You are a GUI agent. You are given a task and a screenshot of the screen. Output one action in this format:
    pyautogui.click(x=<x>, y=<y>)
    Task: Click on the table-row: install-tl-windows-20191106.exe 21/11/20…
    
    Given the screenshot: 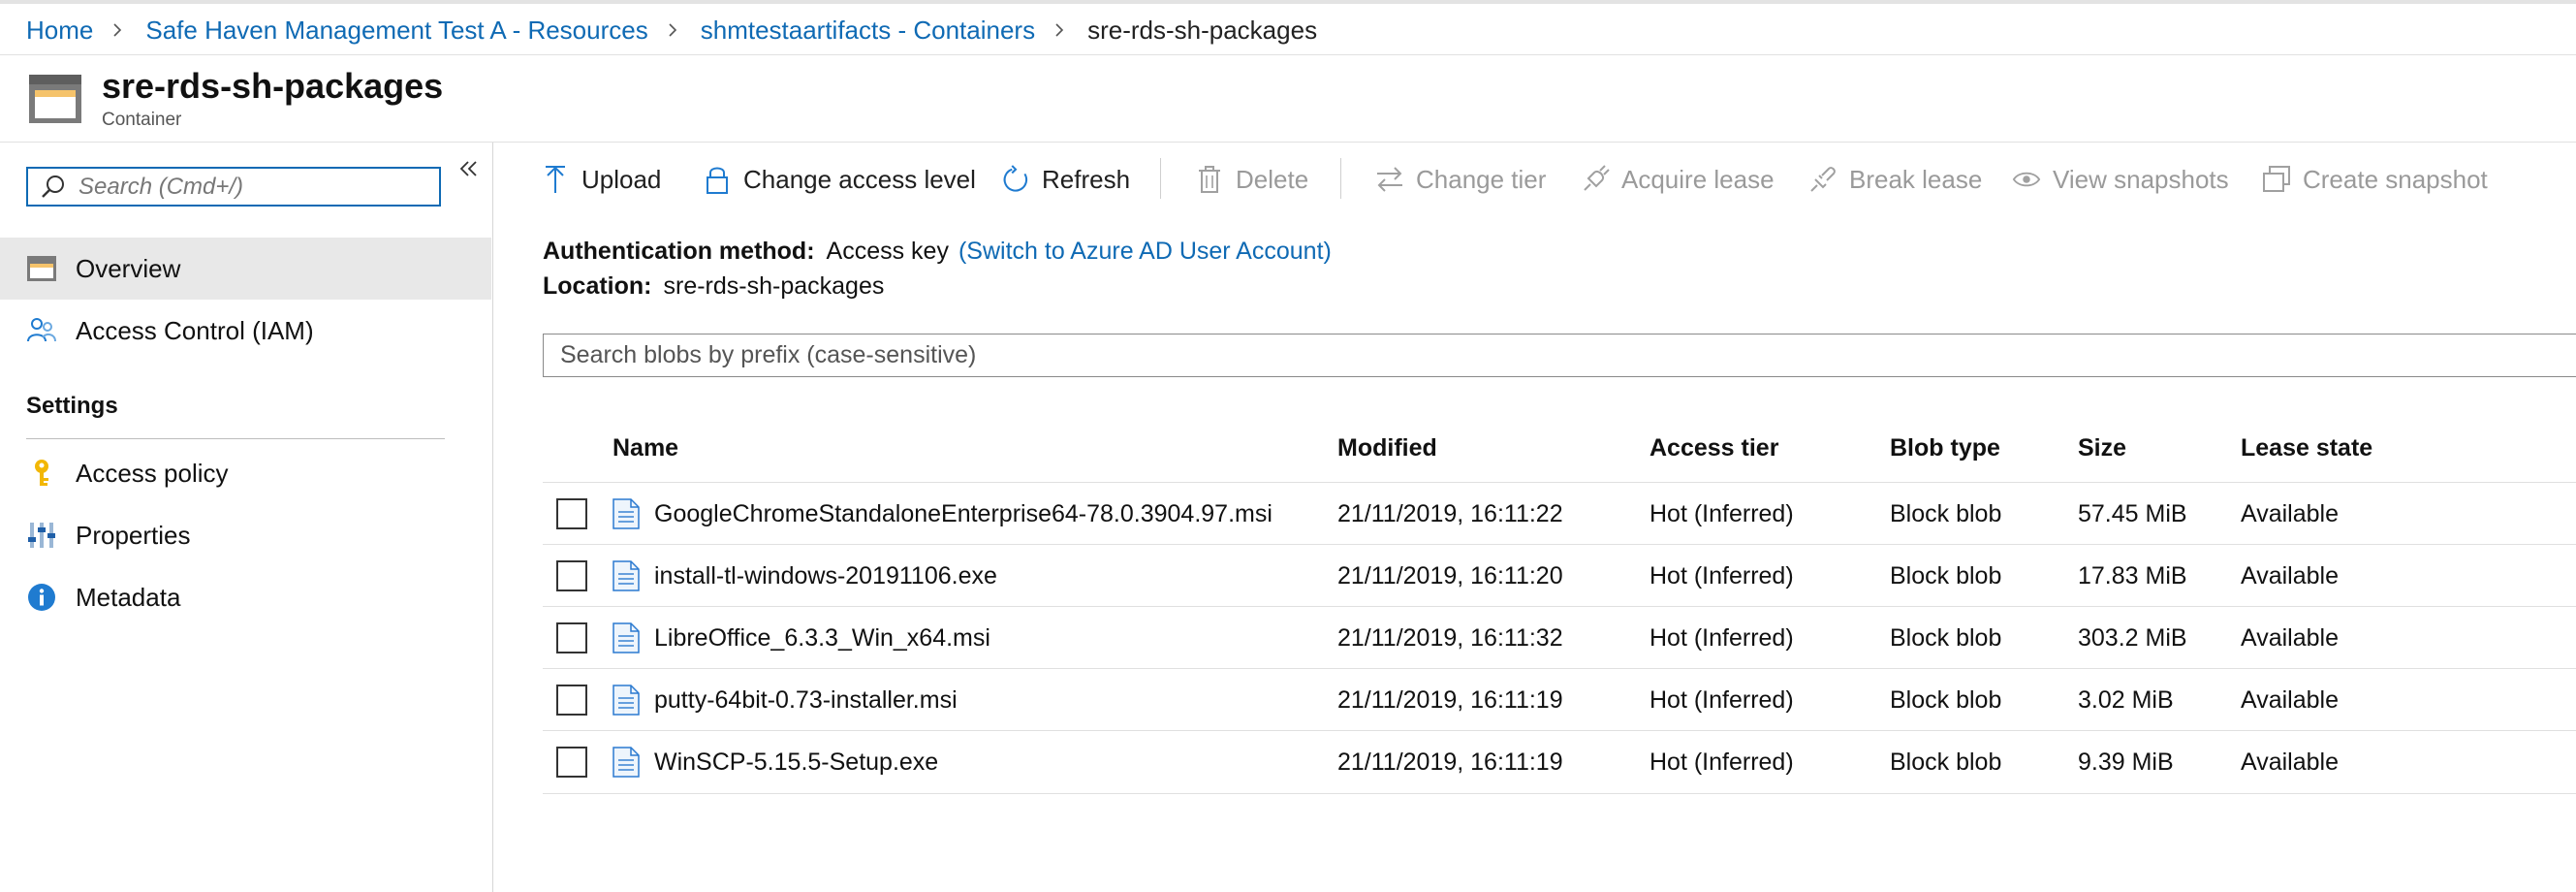 What is the action you would take?
    pyautogui.click(x=1559, y=576)
    